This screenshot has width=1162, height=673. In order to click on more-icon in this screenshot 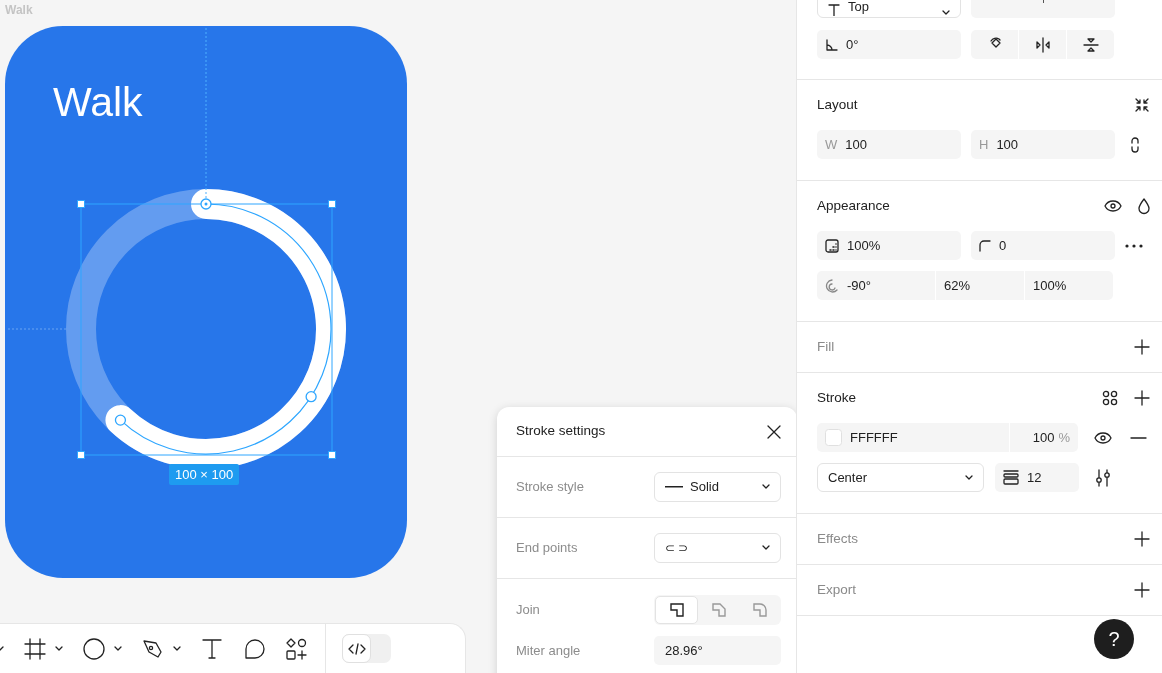, I will do `click(1134, 245)`.